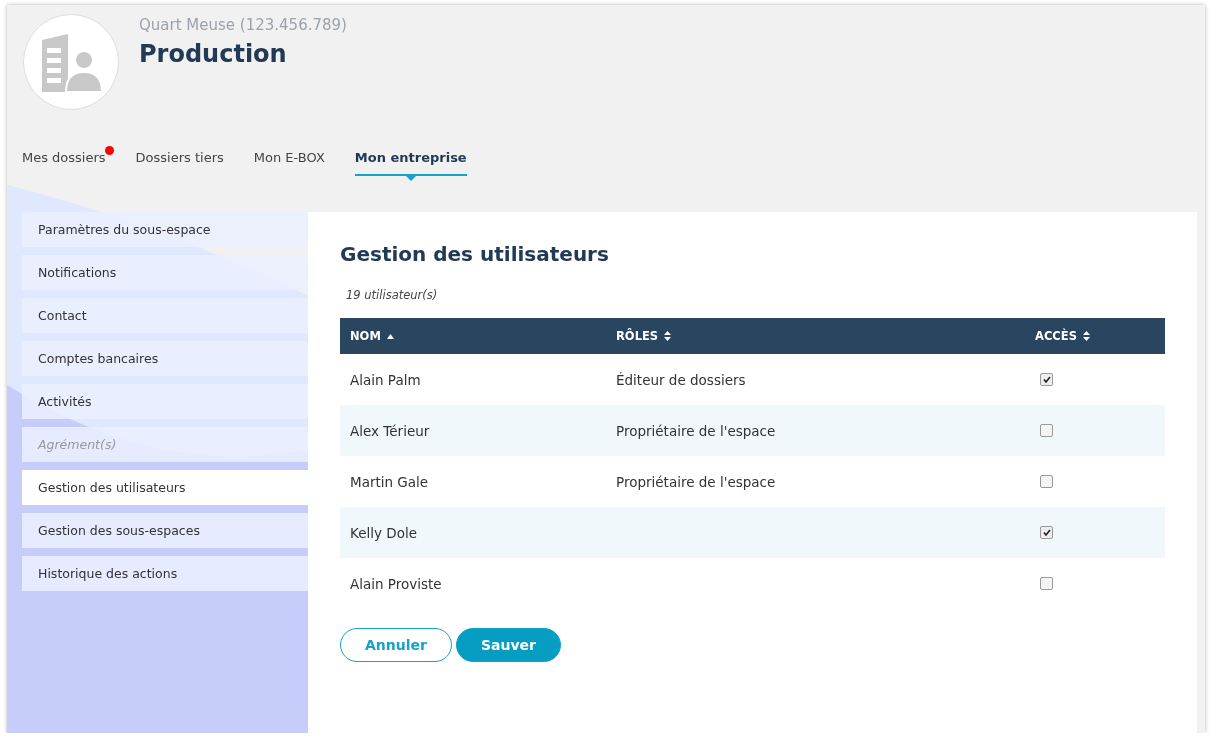 This screenshot has width=1220, height=738. I want to click on table-cell-text: Kelly Dole, so click(383, 532).